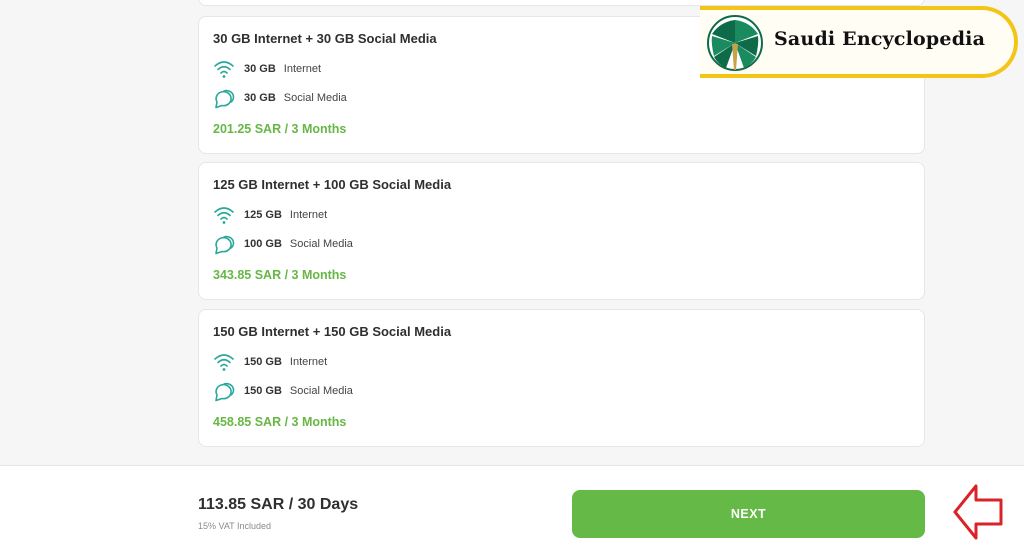 Image resolution: width=1024 pixels, height=559 pixels. I want to click on palm-logo-icon, so click(735, 43).